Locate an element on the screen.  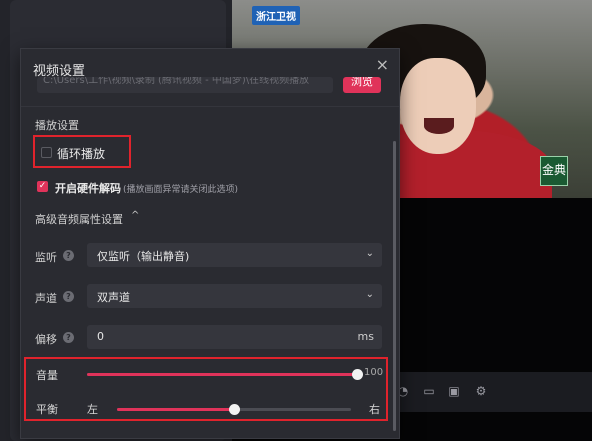
video-person-face is located at coordinates (438, 106).